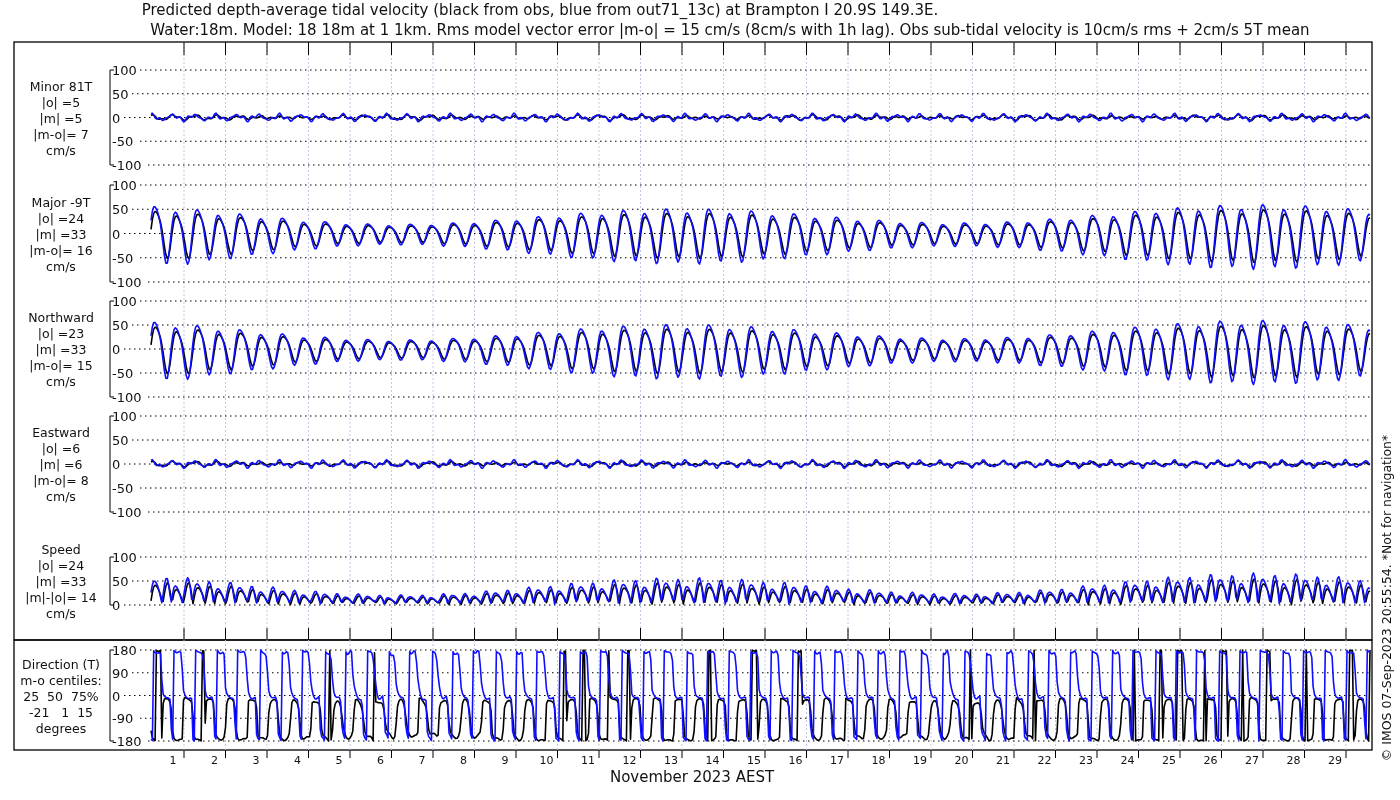 This screenshot has height=800, width=1400. Describe the element at coordinates (1127, 760) in the screenshot. I see `day-label: 24` at that location.